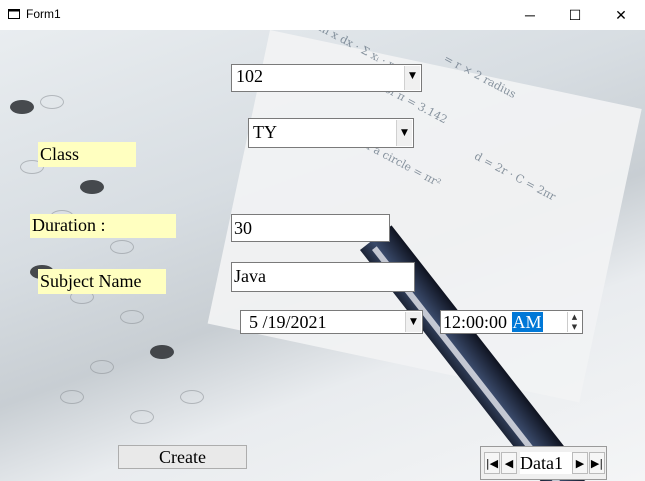  What do you see at coordinates (326, 78) in the screenshot?
I see `id-combo: 102 ▼` at bounding box center [326, 78].